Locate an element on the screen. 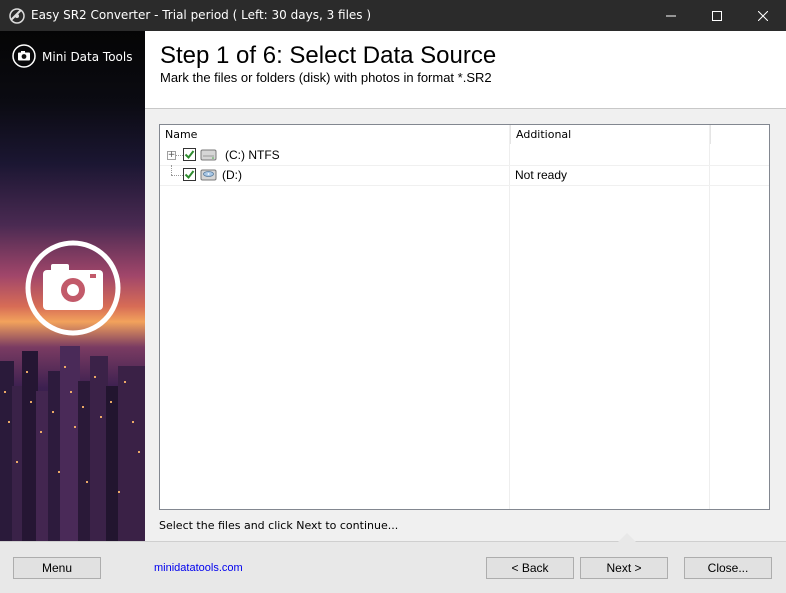 This screenshot has height=593, width=786. tree-row-d-drive: (D:) Not ready is located at coordinates (464, 175).